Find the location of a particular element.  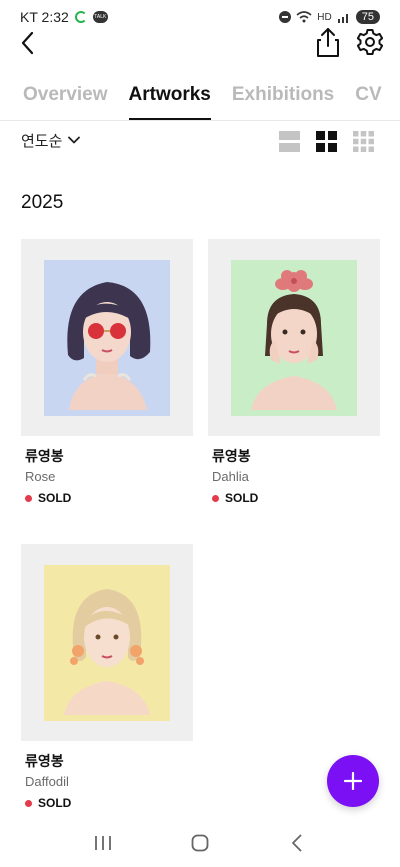

signal-icon is located at coordinates (342, 18).